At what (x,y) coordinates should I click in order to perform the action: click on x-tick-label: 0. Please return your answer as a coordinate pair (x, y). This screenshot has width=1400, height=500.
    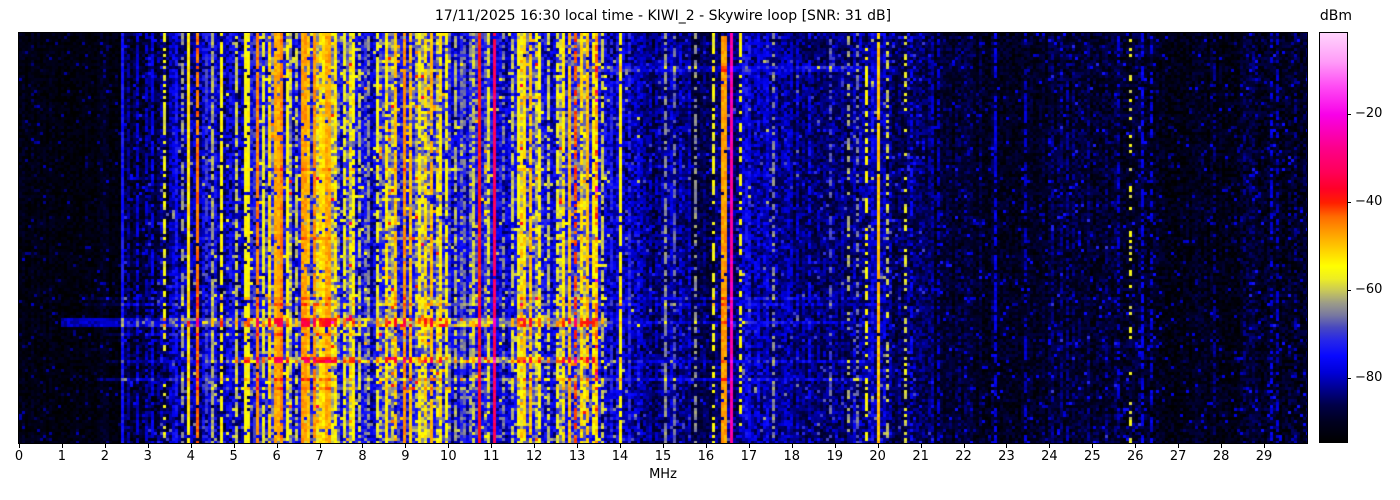
    Looking at the image, I should click on (19, 456).